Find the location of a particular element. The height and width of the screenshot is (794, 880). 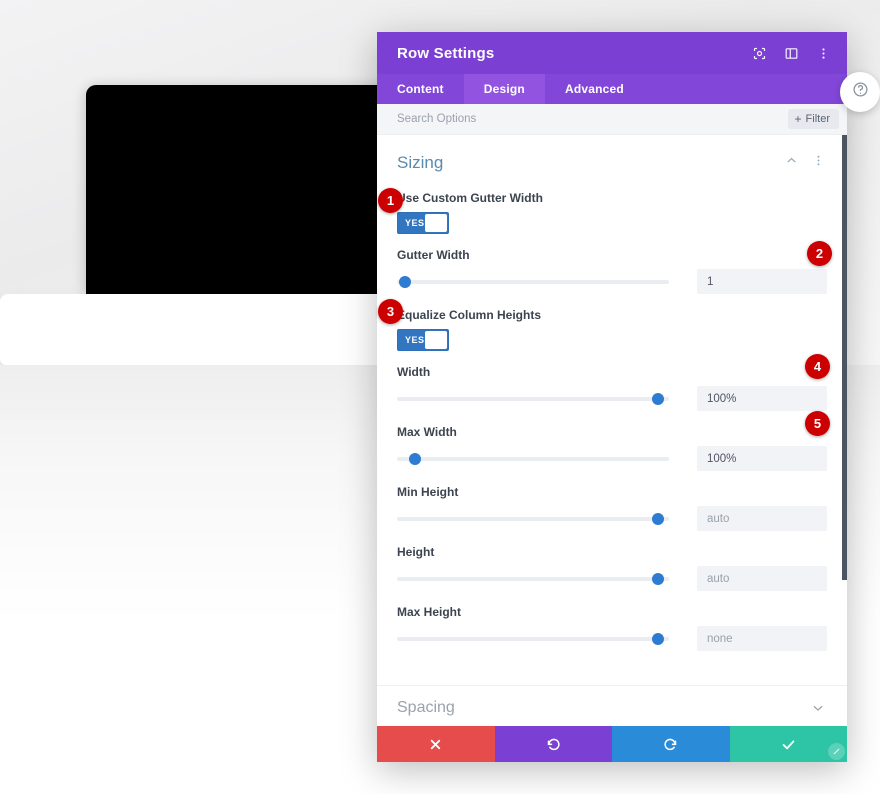

header-icon-group is located at coordinates (791, 53).